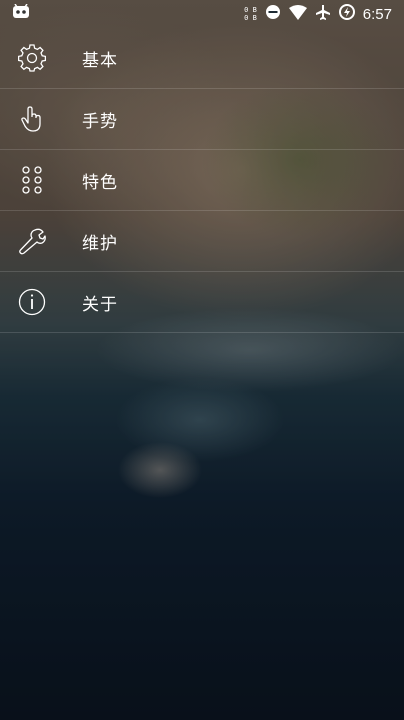  Describe the element at coordinates (100, 182) in the screenshot. I see `menu-item-label: 特色` at that location.